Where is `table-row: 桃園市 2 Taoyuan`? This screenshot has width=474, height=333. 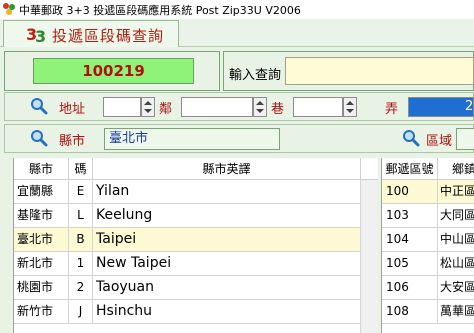 table-row: 桃園市 2 Taoyuan is located at coordinates (187, 288).